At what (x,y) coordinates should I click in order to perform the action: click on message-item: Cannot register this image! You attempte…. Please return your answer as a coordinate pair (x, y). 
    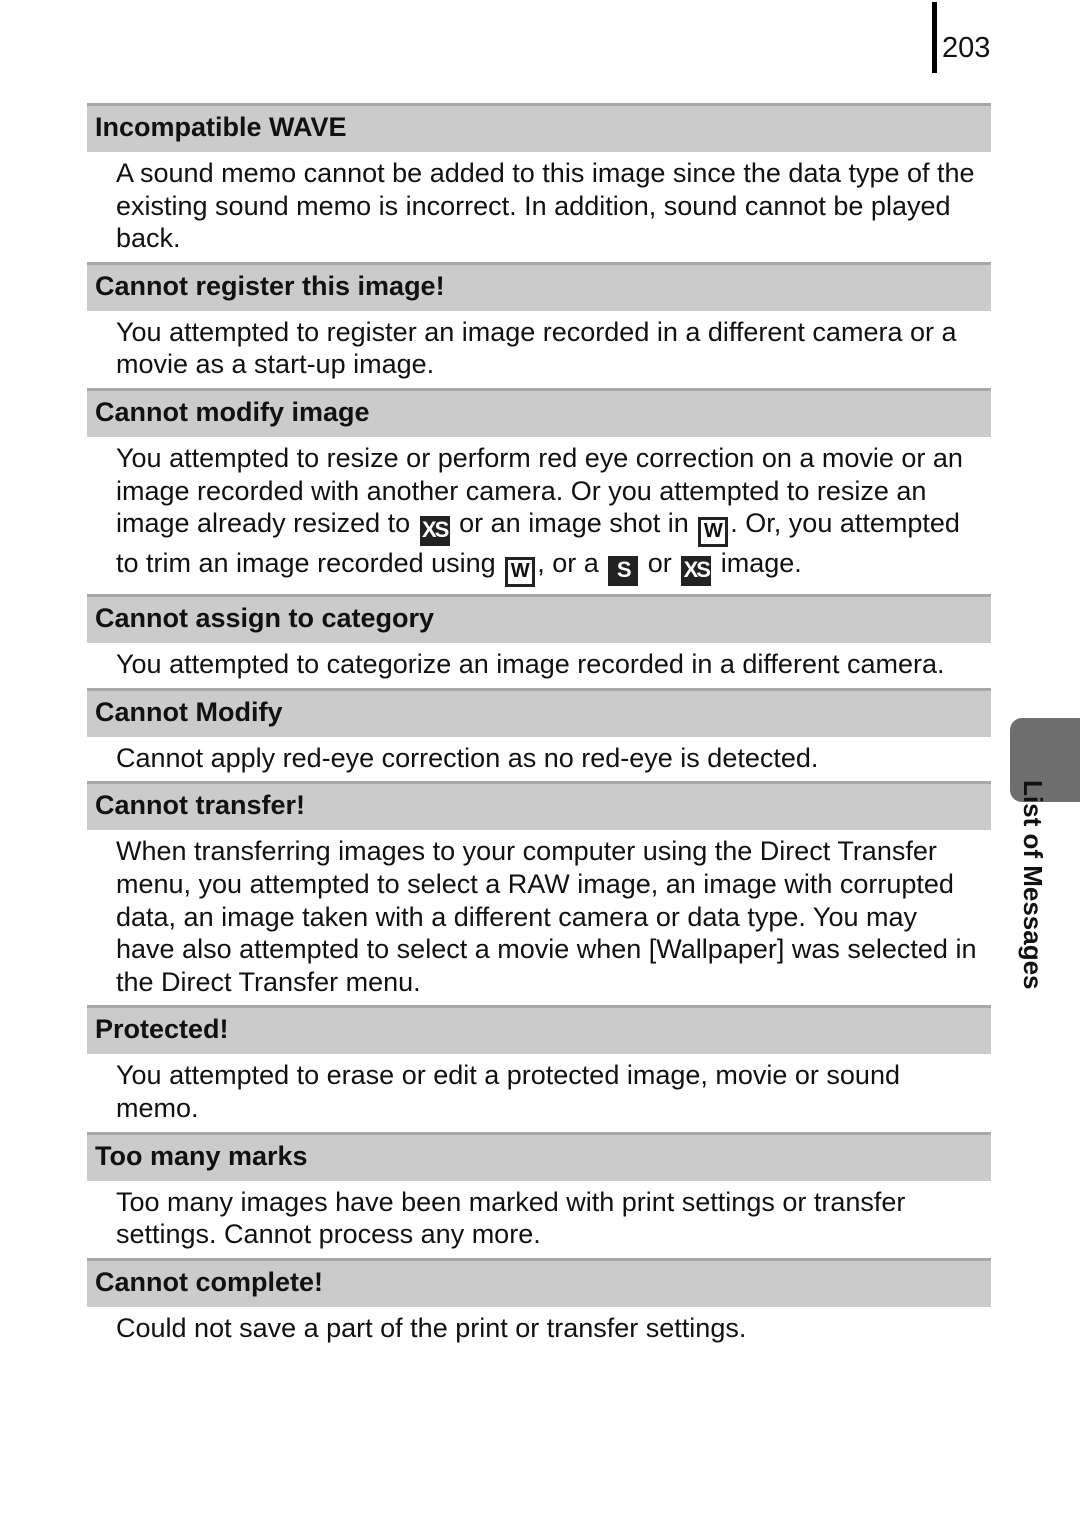
    Looking at the image, I should click on (539, 324).